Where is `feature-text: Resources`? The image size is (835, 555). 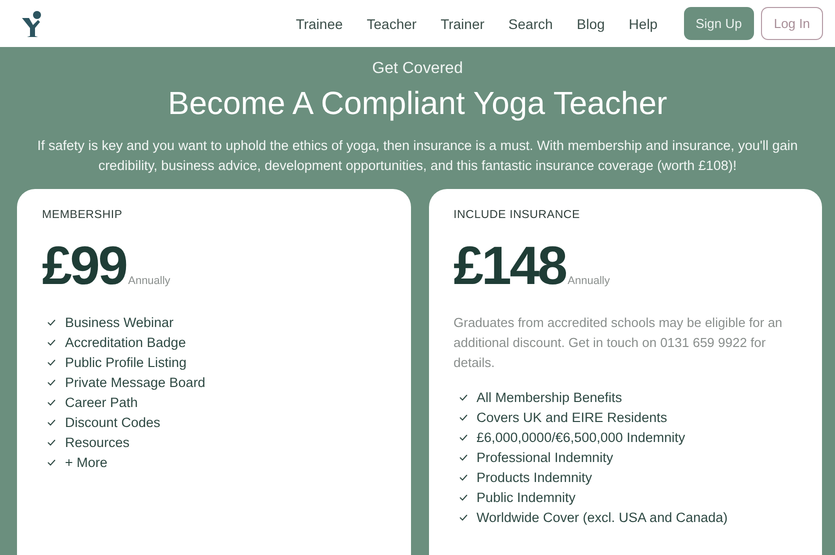 feature-text: Resources is located at coordinates (97, 442).